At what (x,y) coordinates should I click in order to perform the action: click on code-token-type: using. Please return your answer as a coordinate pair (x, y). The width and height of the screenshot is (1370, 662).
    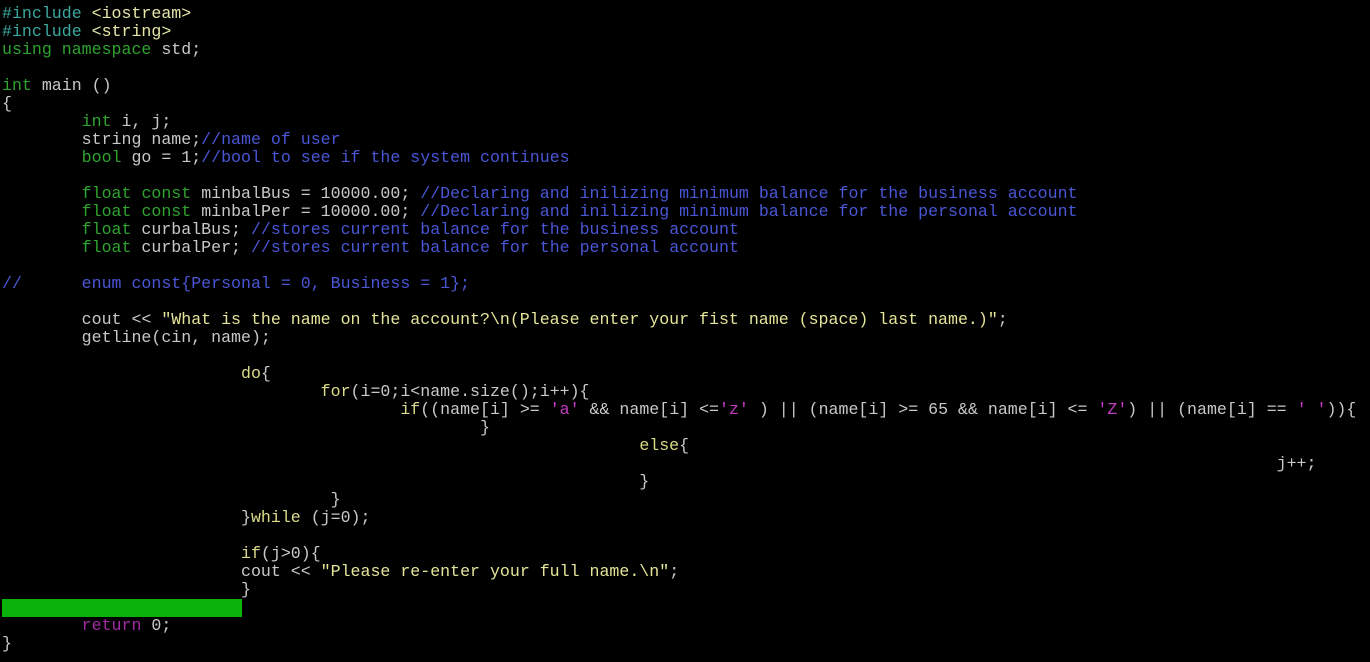
    Looking at the image, I should click on (27, 49).